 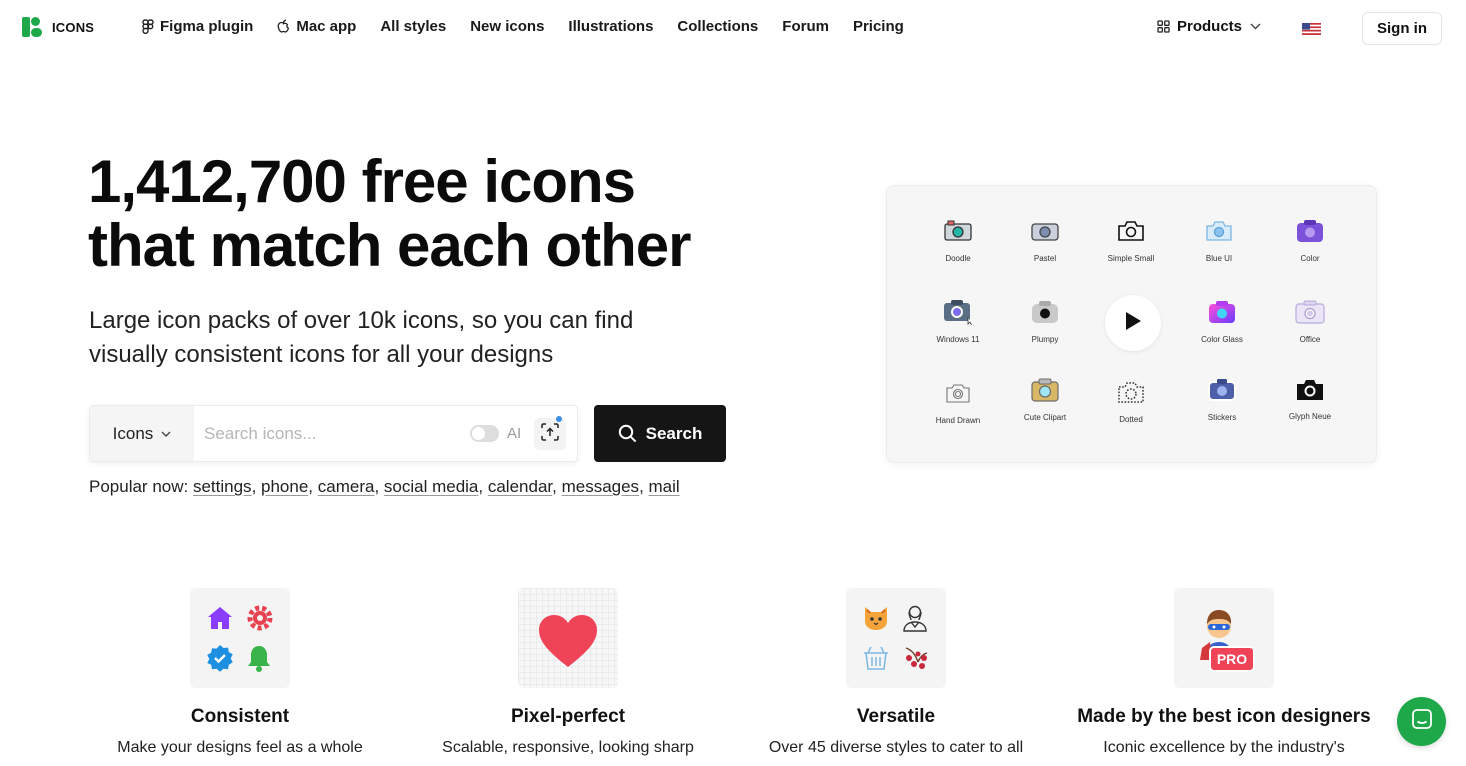 What do you see at coordinates (627, 433) in the screenshot?
I see `search-icon` at bounding box center [627, 433].